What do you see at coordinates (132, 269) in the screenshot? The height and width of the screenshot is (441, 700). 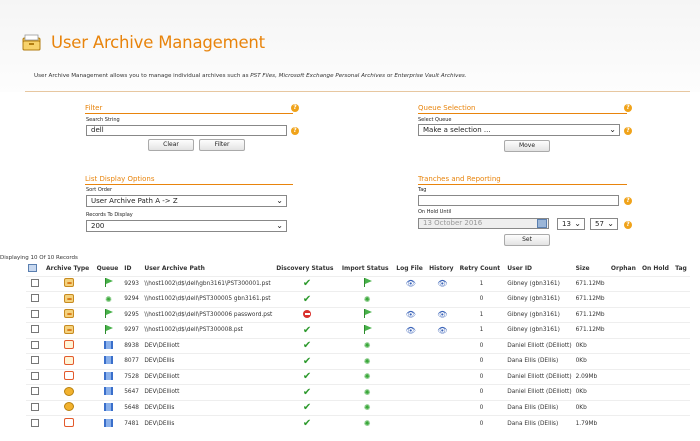 I see `col-id: ID` at bounding box center [132, 269].